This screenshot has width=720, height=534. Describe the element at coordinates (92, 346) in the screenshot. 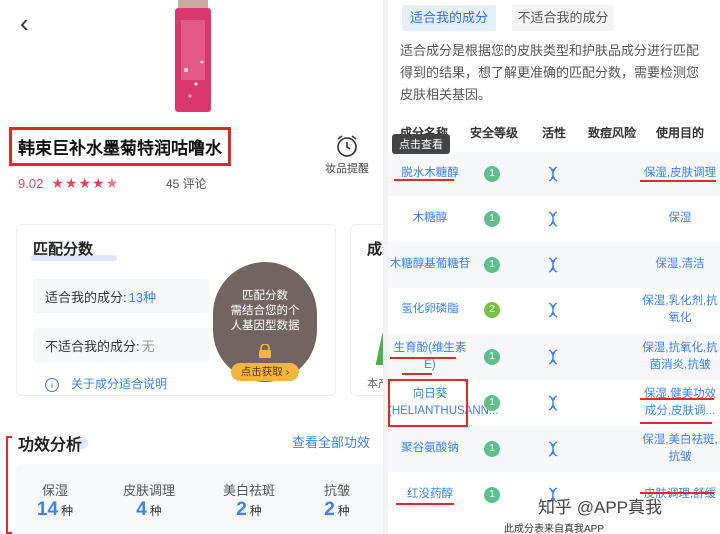

I see `unsuitable-label: 不适合我的成分:` at that location.